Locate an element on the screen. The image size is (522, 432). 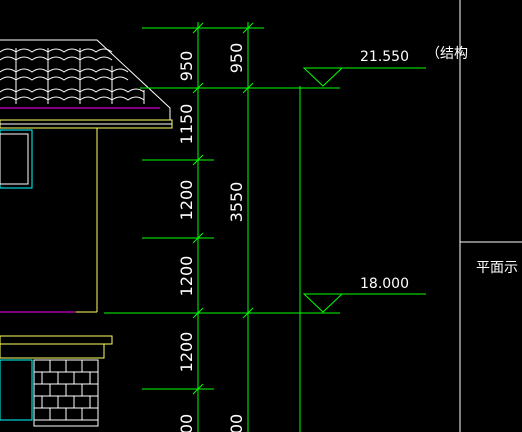
plan-note: 平面示 is located at coordinates (497, 268).